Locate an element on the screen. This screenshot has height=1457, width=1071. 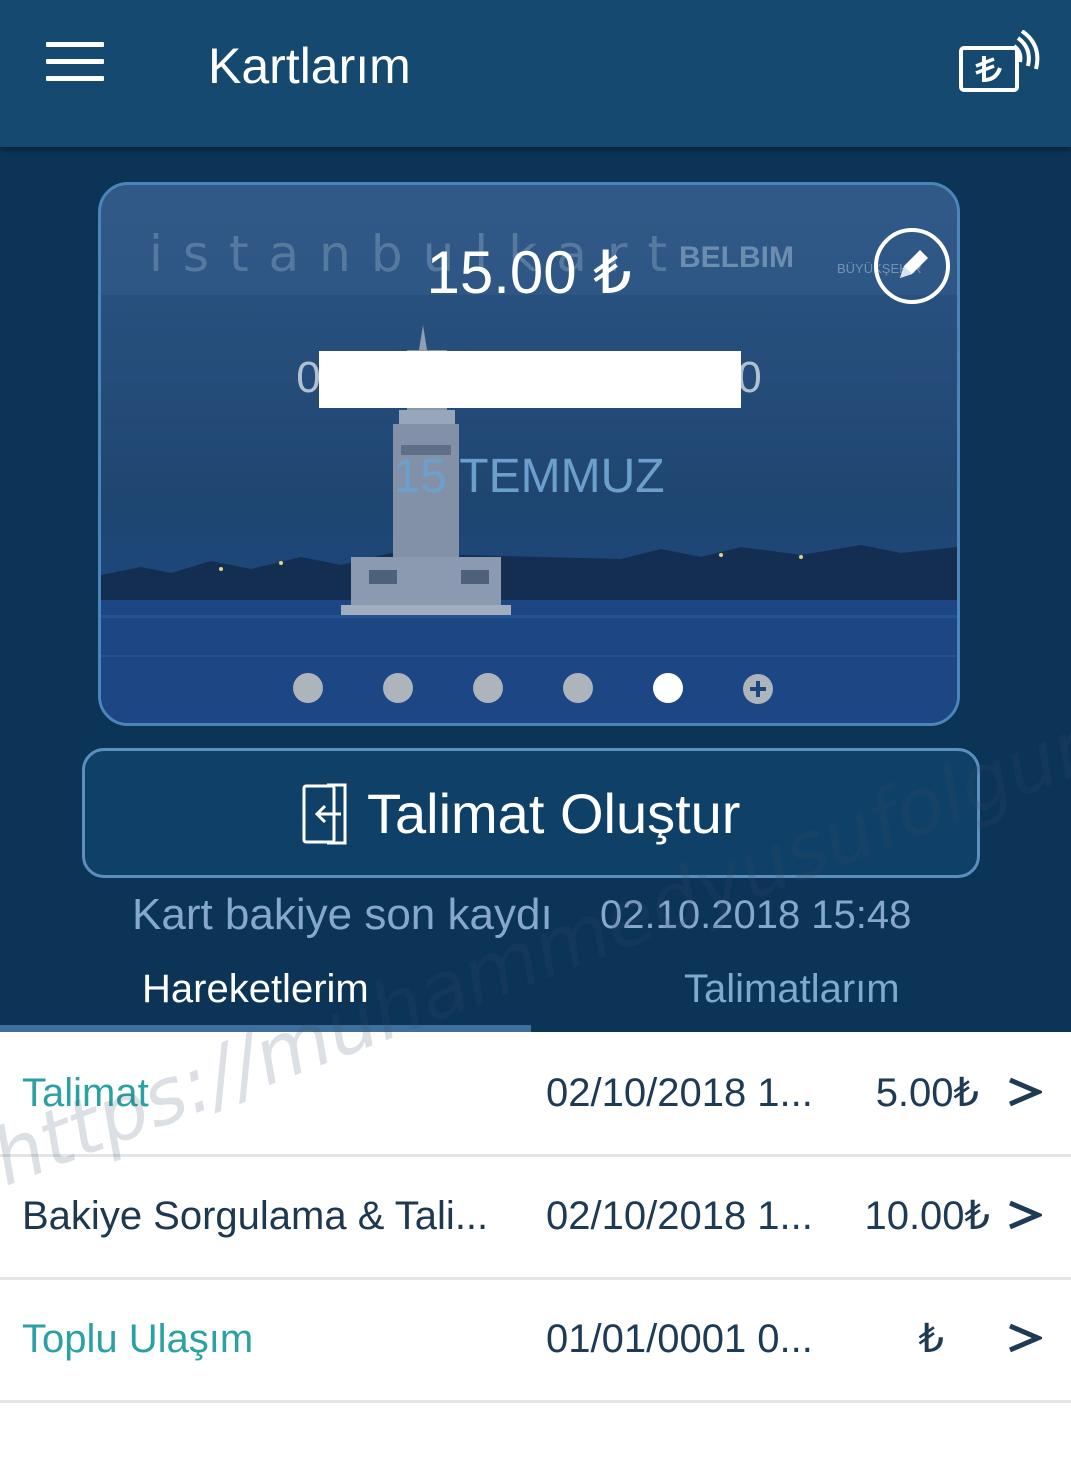
plus-circle-icon is located at coordinates (758, 689).